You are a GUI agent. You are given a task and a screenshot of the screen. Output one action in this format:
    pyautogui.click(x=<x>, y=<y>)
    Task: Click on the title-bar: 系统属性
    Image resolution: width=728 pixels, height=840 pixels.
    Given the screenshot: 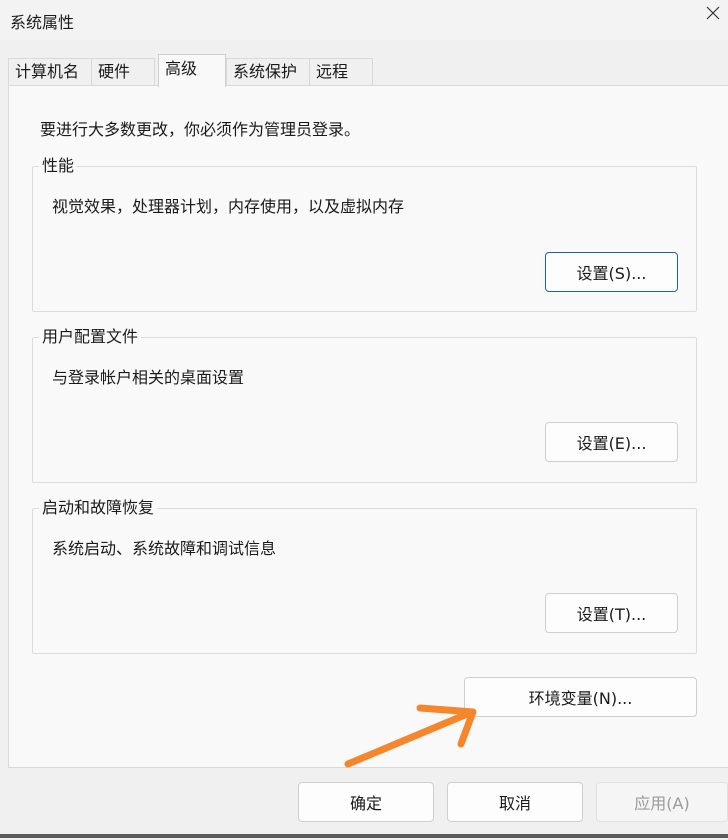 What is the action you would take?
    pyautogui.click(x=364, y=20)
    